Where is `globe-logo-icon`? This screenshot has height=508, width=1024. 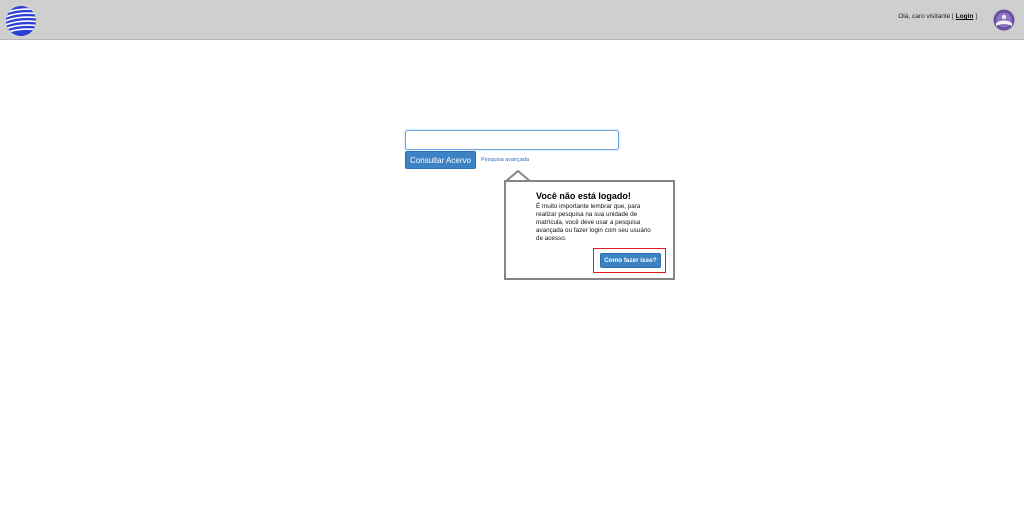 globe-logo-icon is located at coordinates (21, 21).